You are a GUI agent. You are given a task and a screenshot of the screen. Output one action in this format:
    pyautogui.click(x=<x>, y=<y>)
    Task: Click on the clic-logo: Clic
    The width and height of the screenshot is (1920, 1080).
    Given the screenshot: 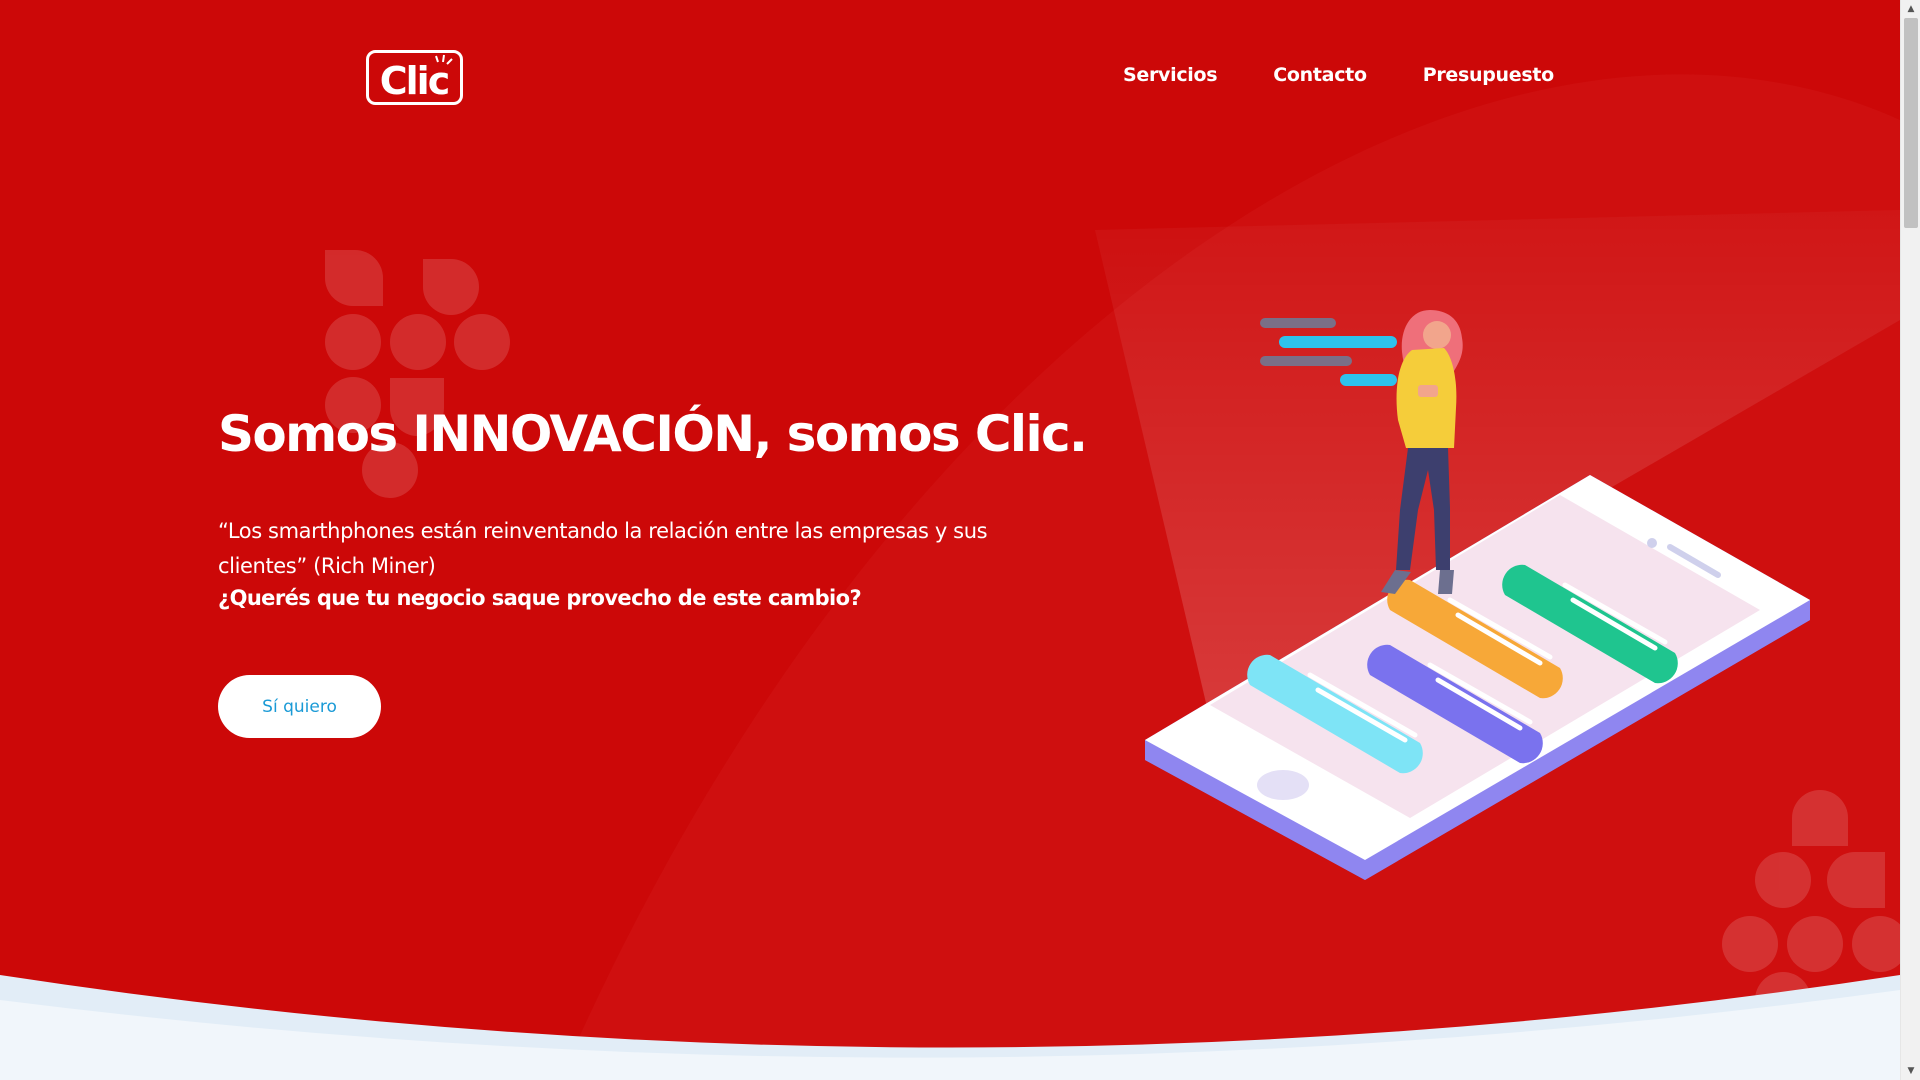 What is the action you would take?
    pyautogui.click(x=414, y=77)
    